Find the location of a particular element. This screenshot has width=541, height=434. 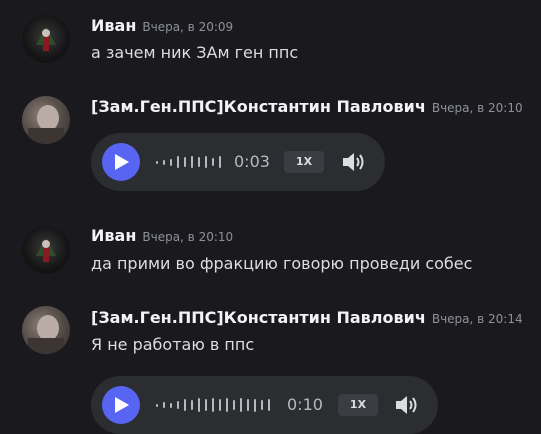

duration: 0:03 is located at coordinates (252, 161).